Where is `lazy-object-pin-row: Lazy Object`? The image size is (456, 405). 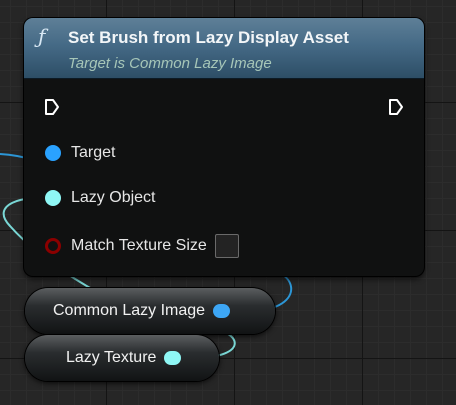
lazy-object-pin-row: Lazy Object is located at coordinates (100, 198).